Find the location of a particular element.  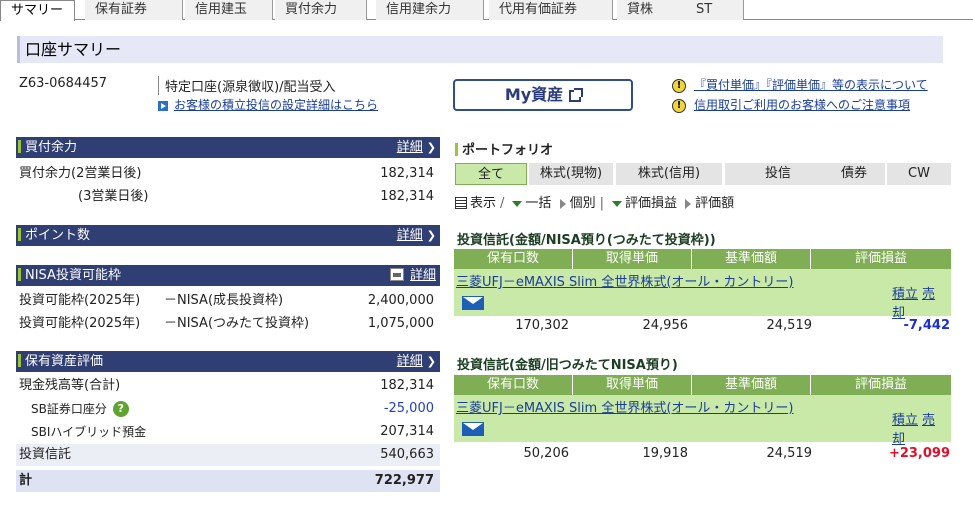

bulk-toggle: 一括 is located at coordinates (529, 203).